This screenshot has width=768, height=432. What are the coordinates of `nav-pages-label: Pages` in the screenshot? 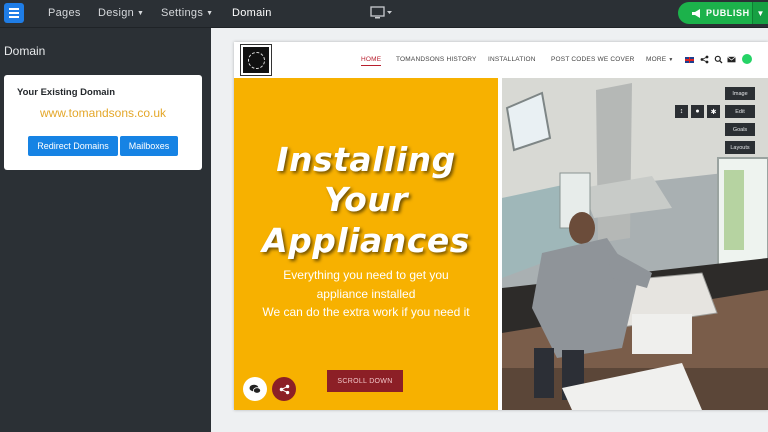 It's located at (64, 13).